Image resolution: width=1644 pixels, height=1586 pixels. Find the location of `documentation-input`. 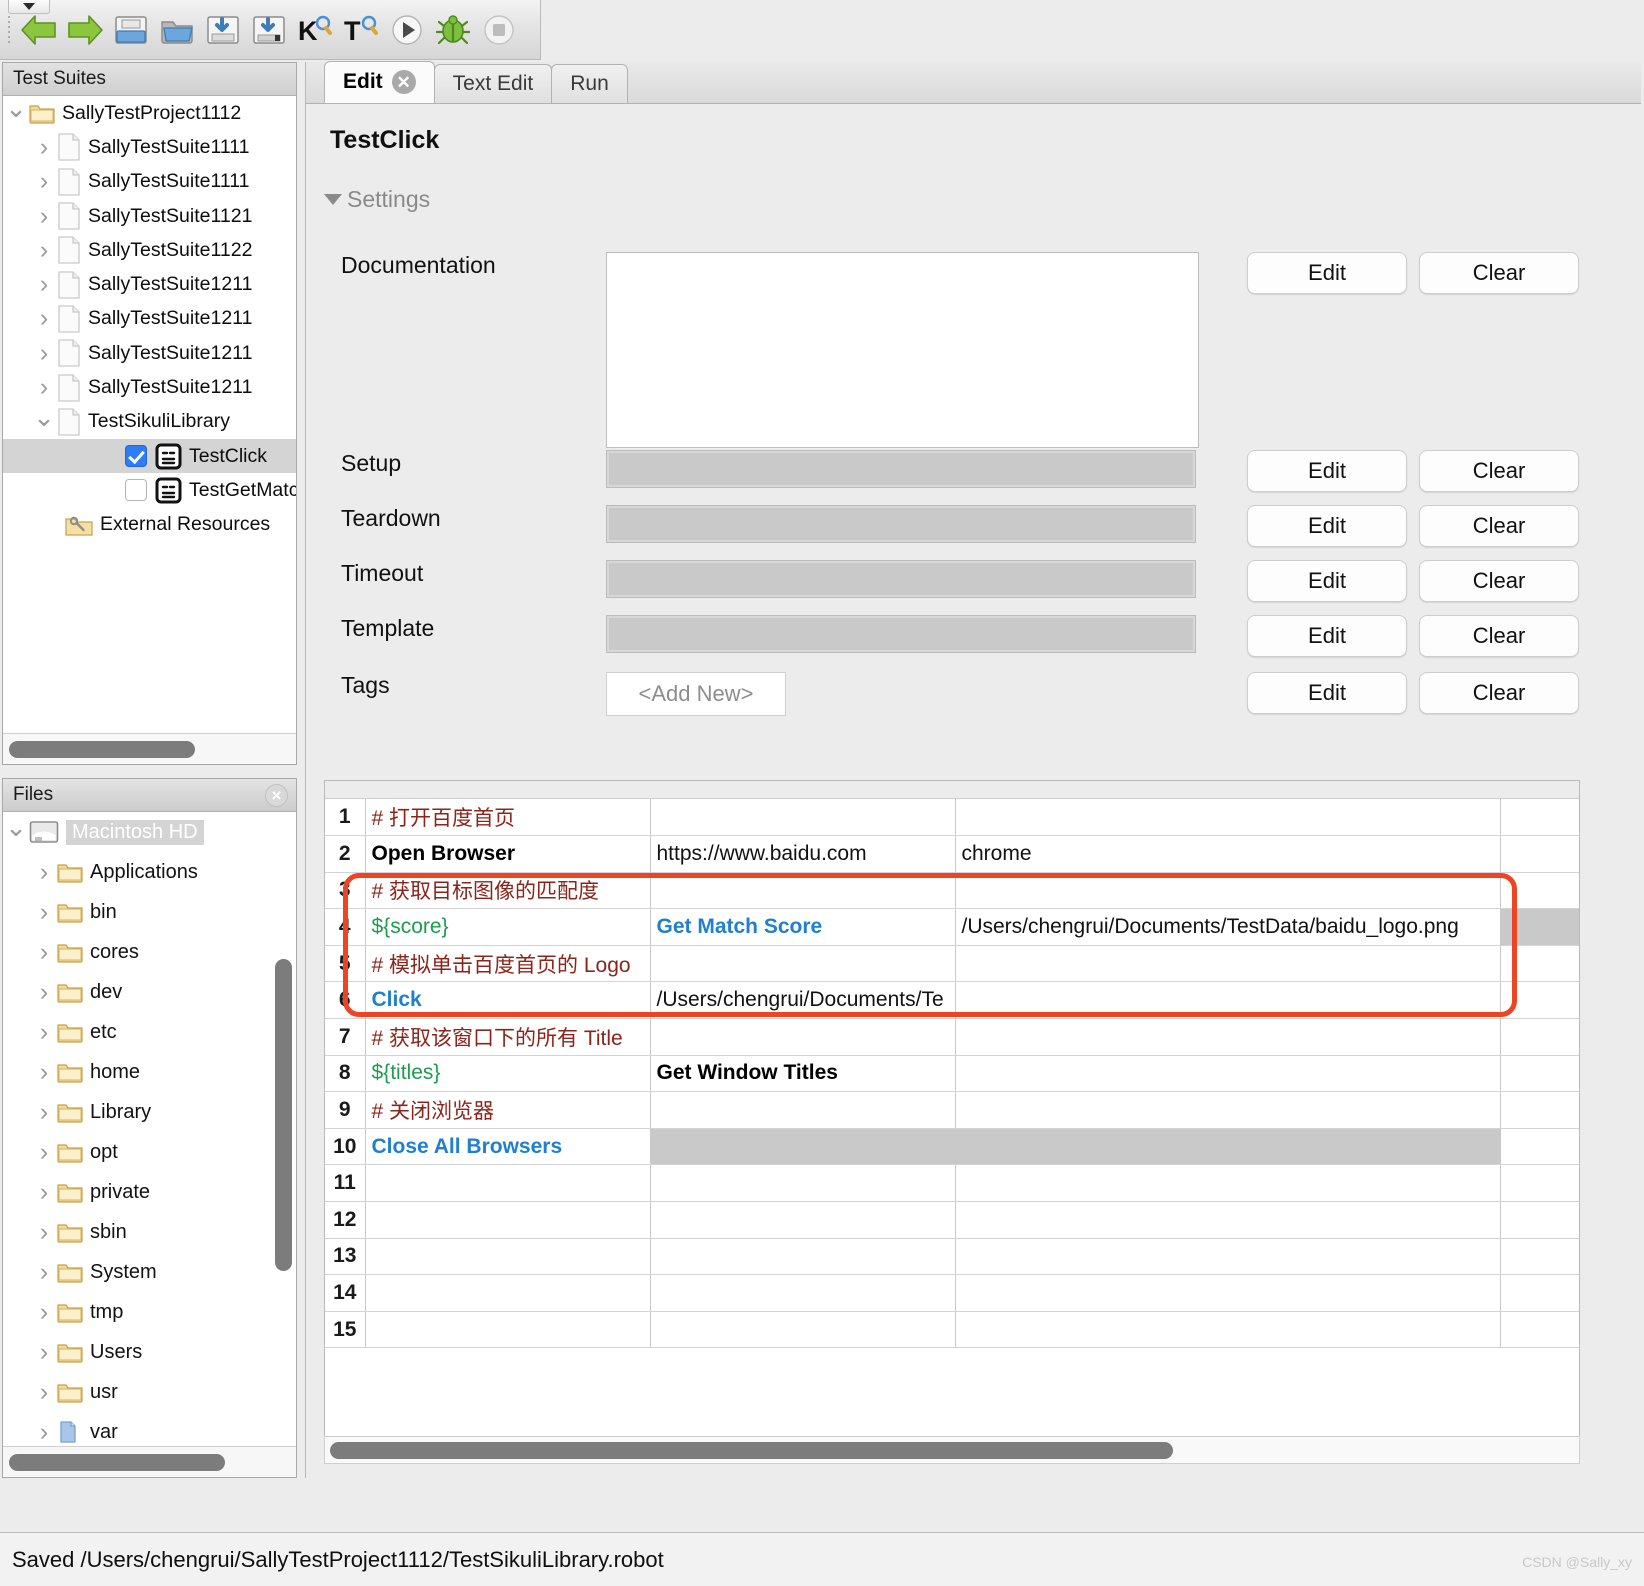

documentation-input is located at coordinates (902, 350).